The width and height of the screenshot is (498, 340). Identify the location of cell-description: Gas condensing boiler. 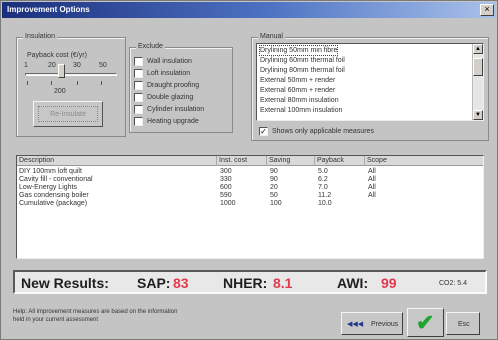
(54, 195).